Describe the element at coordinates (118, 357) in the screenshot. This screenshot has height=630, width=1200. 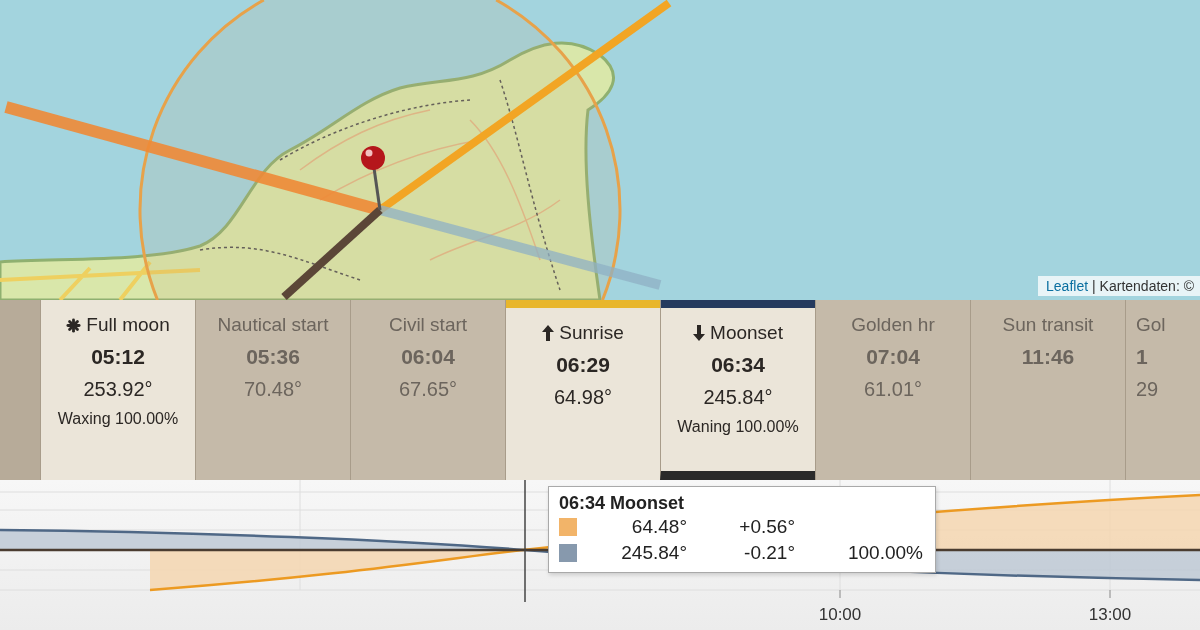
I see `event-time: 05:12` at that location.